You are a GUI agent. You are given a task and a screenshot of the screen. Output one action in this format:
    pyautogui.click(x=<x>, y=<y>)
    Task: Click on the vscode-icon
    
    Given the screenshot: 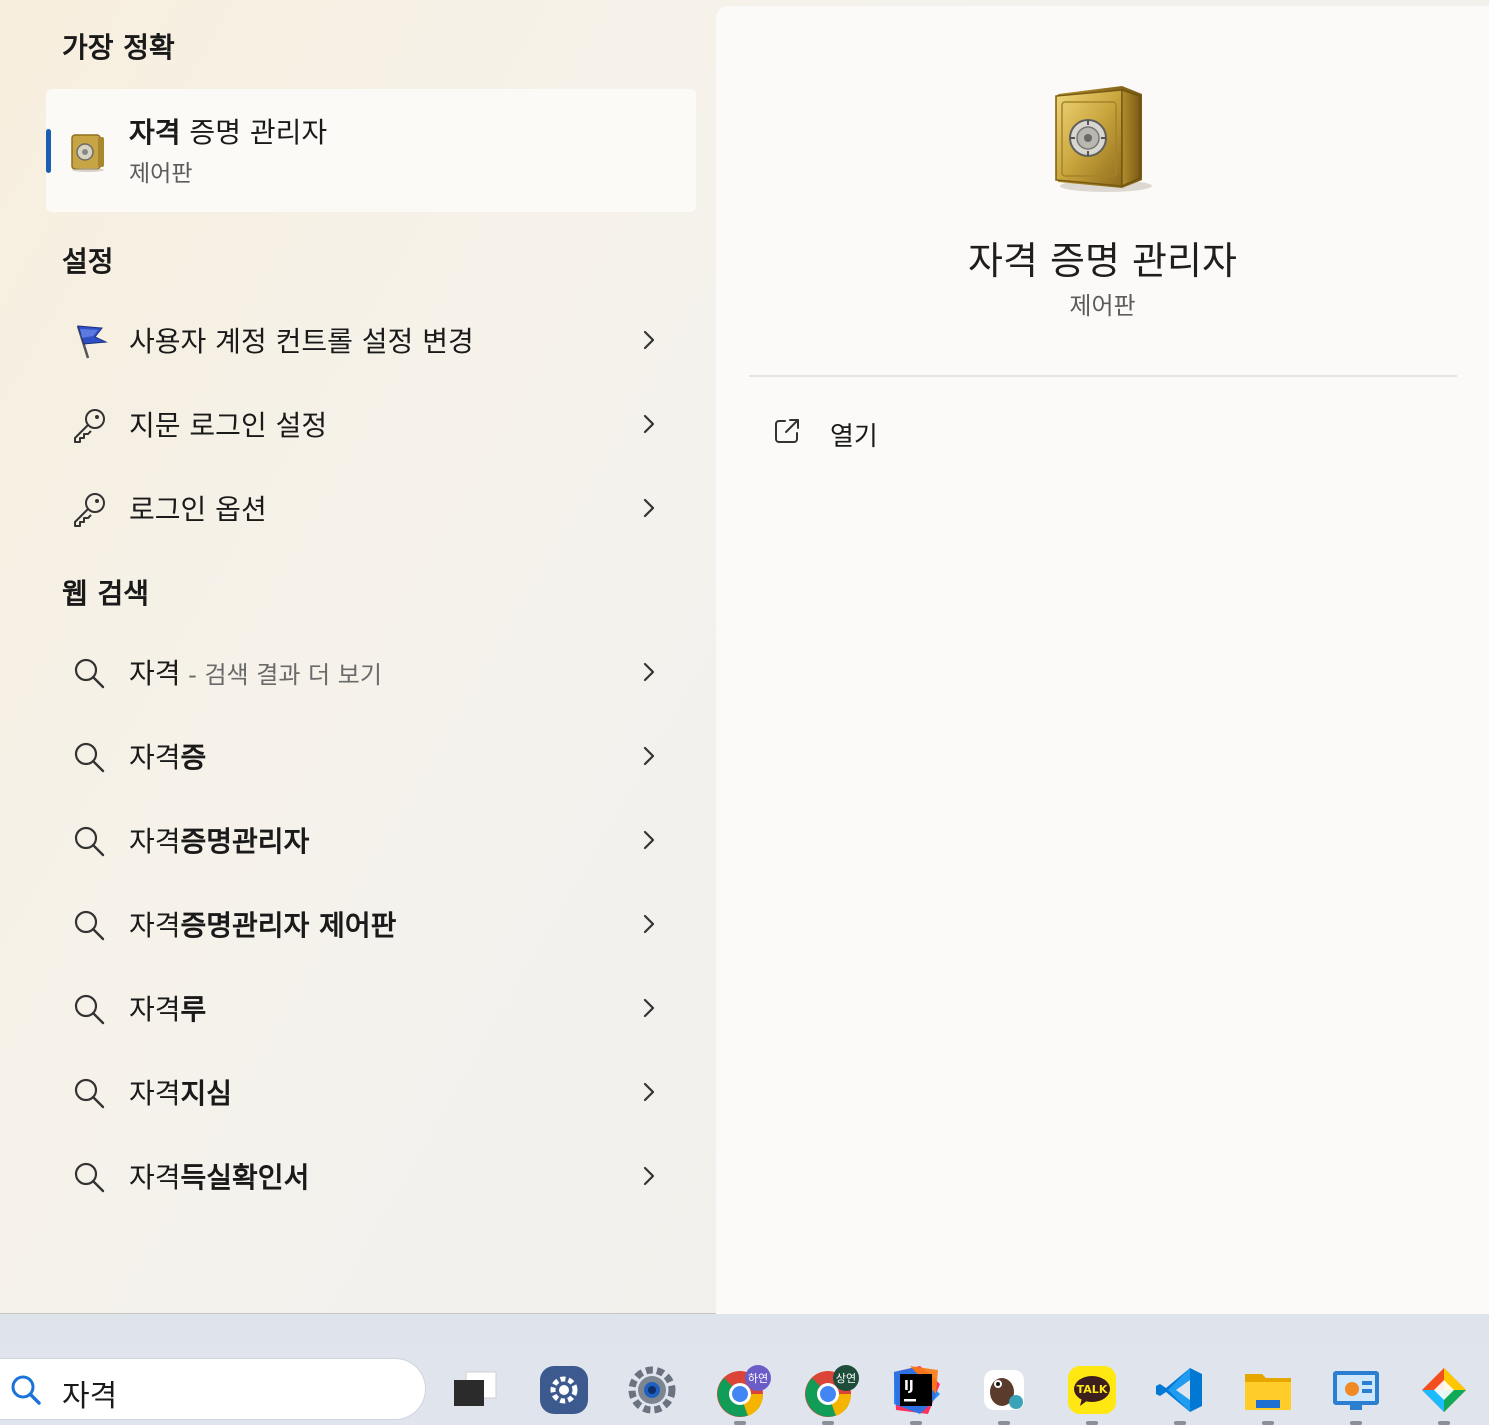 What is the action you would take?
    pyautogui.click(x=1180, y=1390)
    